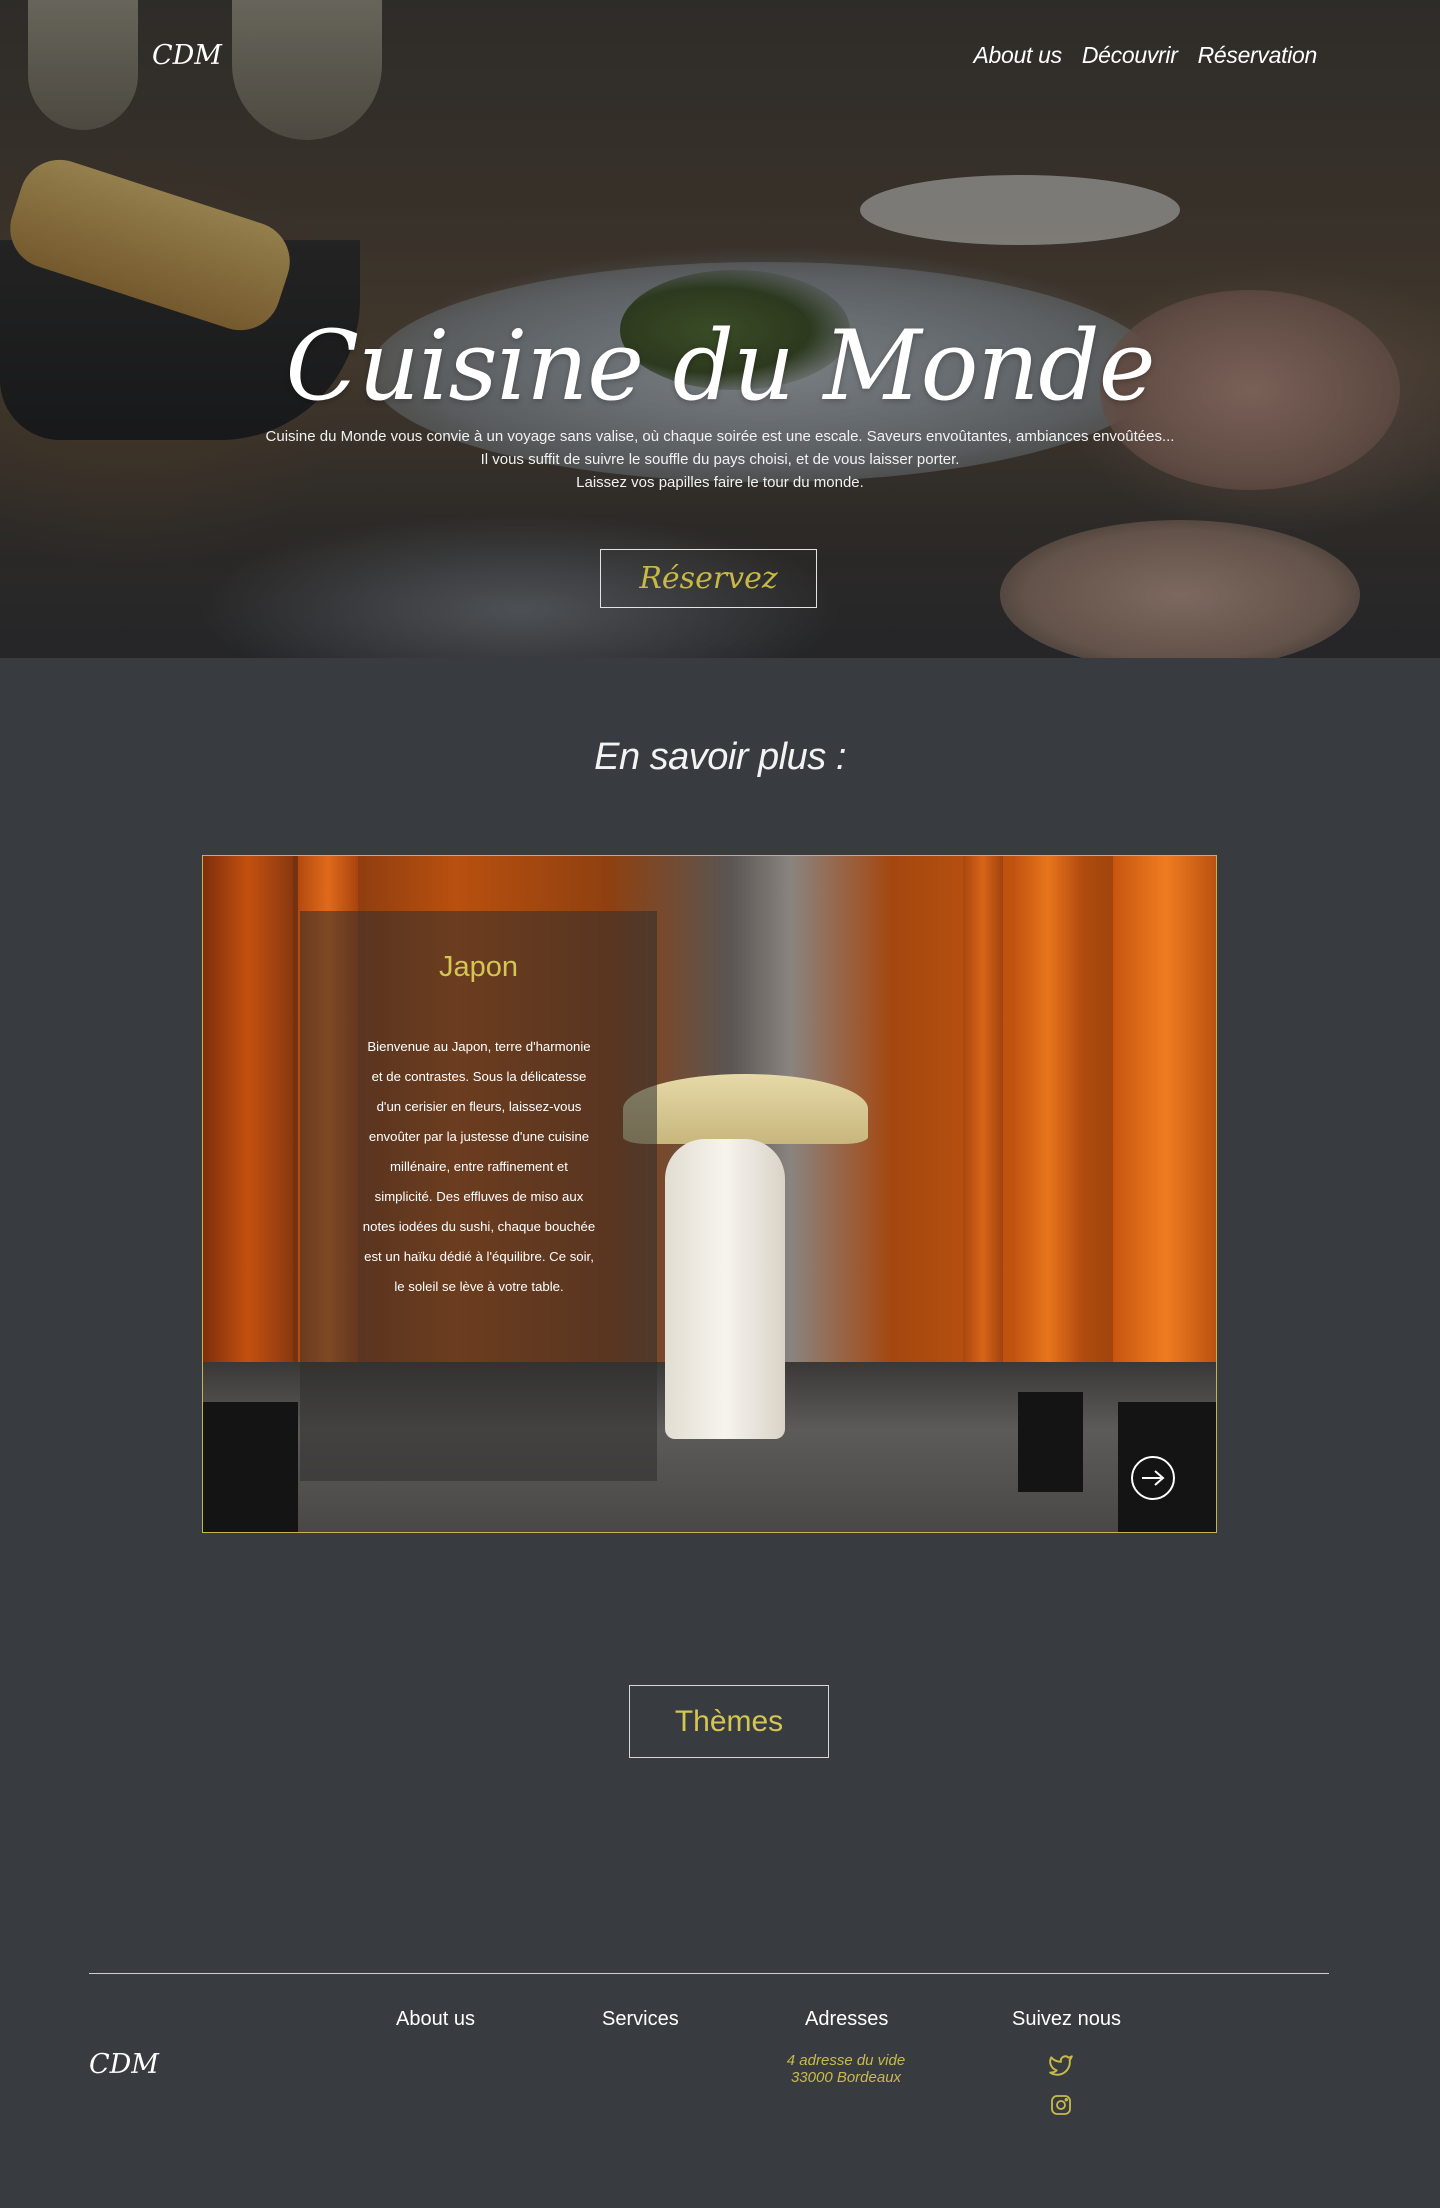  I want to click on umbrella-image, so click(745, 1109).